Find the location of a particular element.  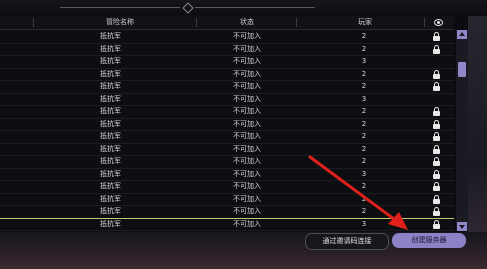

header-status: 状态 is located at coordinates (247, 22).